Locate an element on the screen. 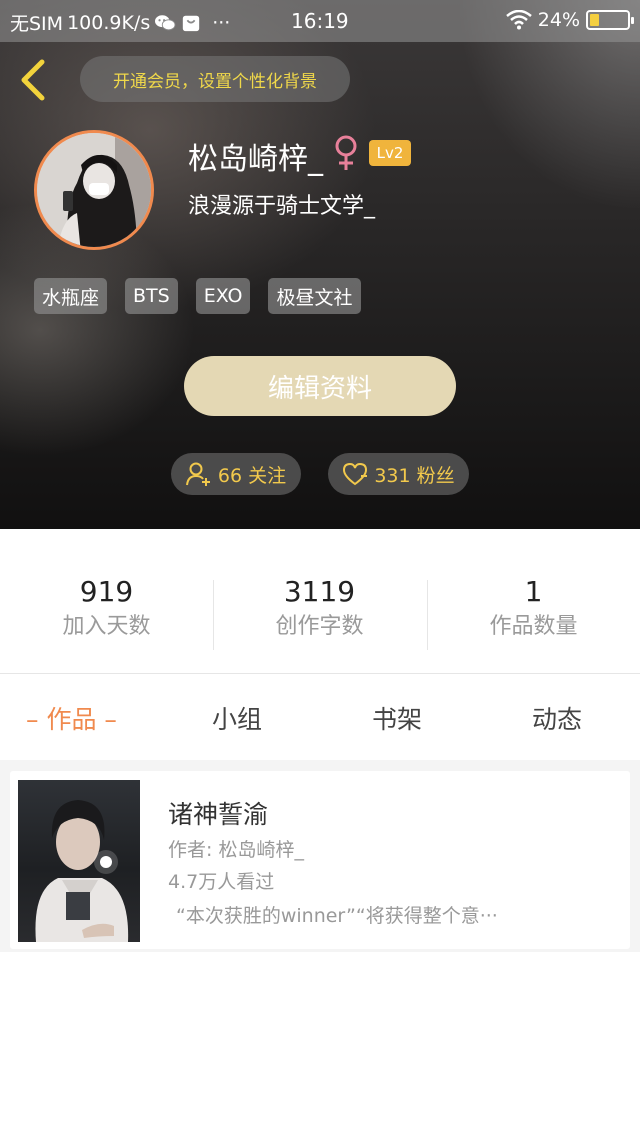  battery-percent: 24% is located at coordinates (558, 20).